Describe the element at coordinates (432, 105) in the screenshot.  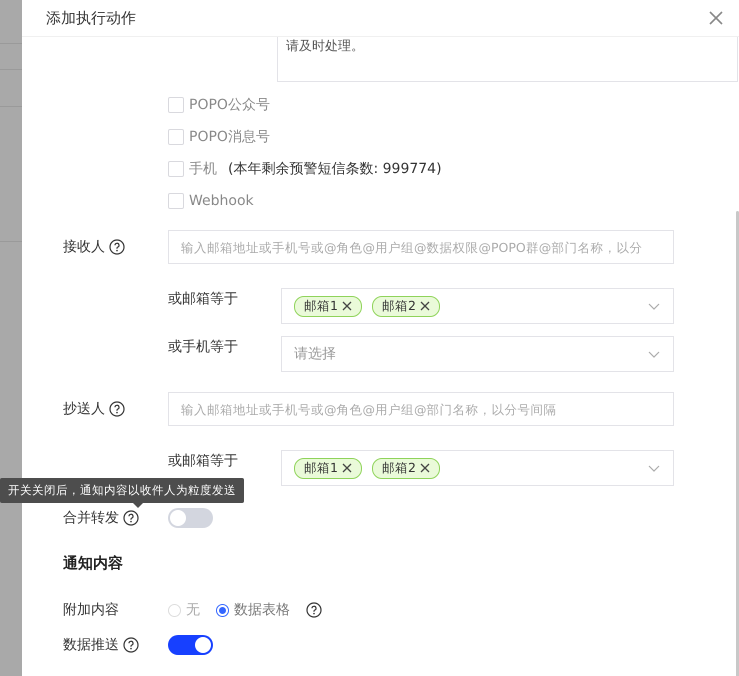
I see `channel-checkbox: POPO公众号` at that location.